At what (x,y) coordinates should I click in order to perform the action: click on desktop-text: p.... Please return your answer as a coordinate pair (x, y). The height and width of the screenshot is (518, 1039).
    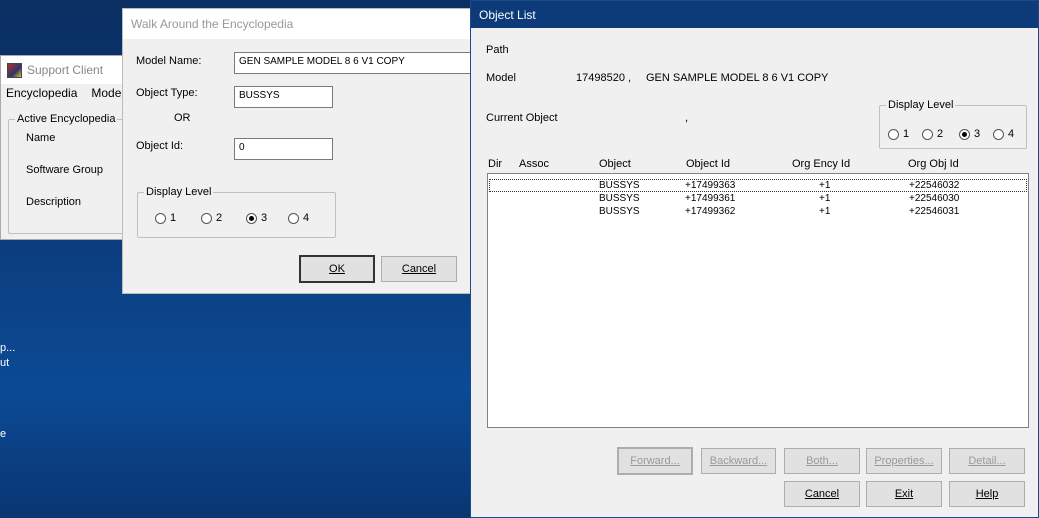
    Looking at the image, I should click on (8, 348).